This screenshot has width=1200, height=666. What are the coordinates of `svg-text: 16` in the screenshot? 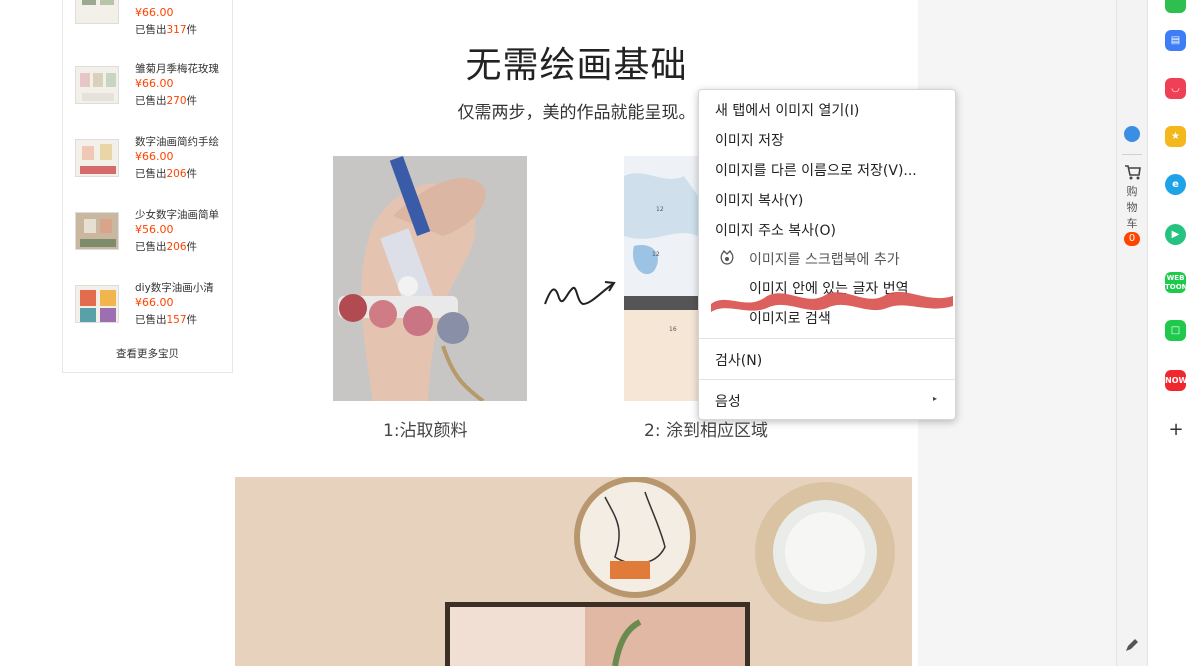 It's located at (673, 329).